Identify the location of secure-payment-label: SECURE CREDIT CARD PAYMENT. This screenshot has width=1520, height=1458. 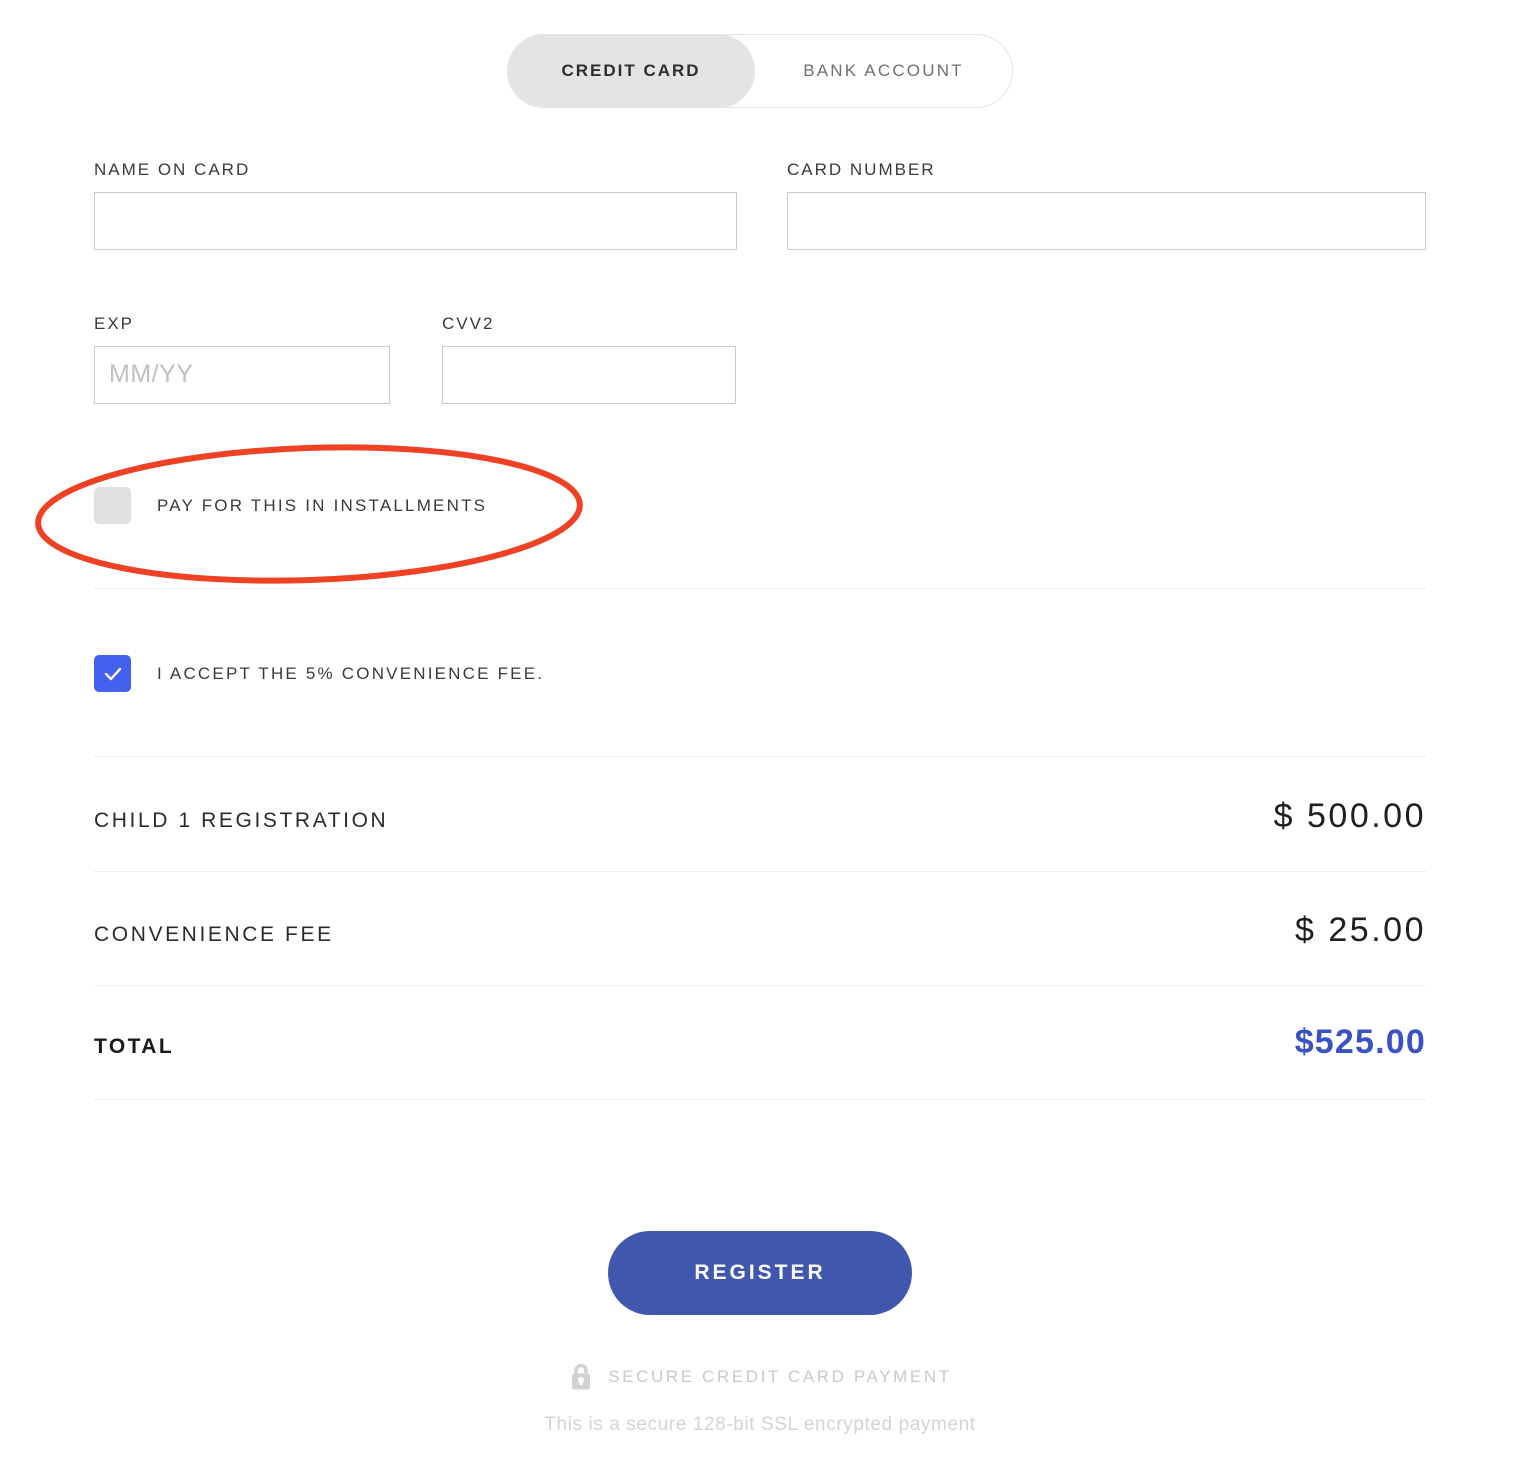
(780, 1376).